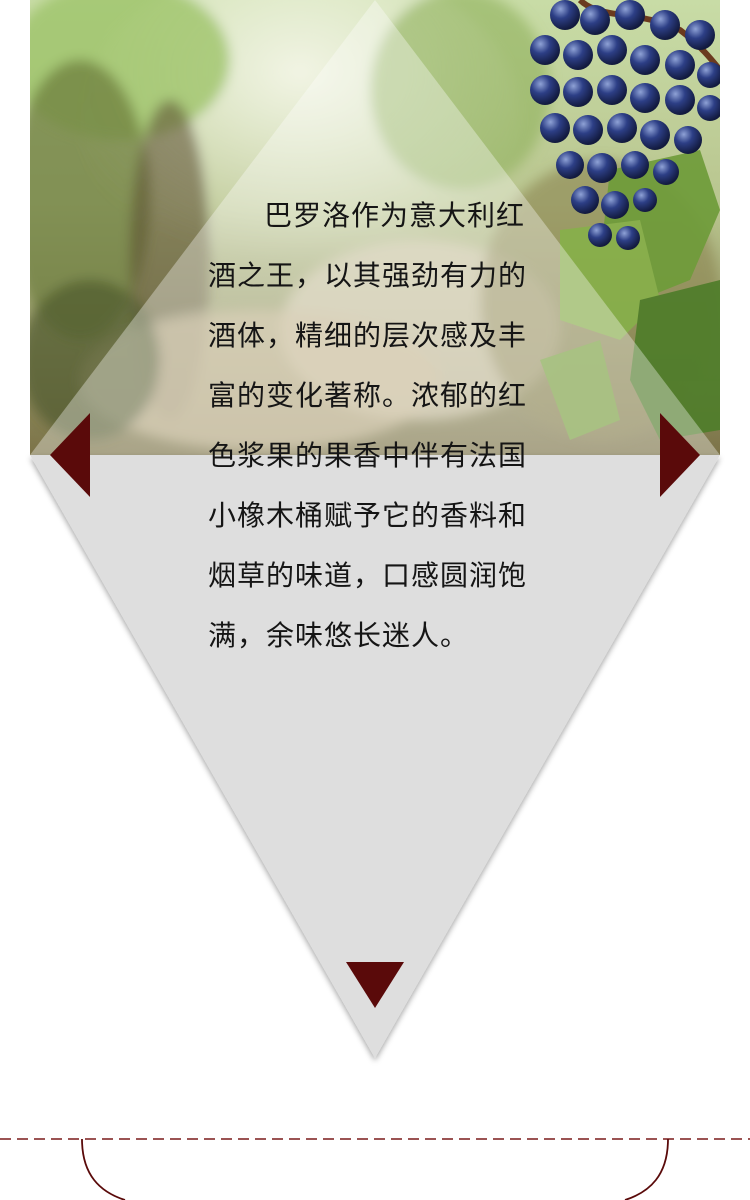  I want to click on frame-arc-left, so click(103, 1169).